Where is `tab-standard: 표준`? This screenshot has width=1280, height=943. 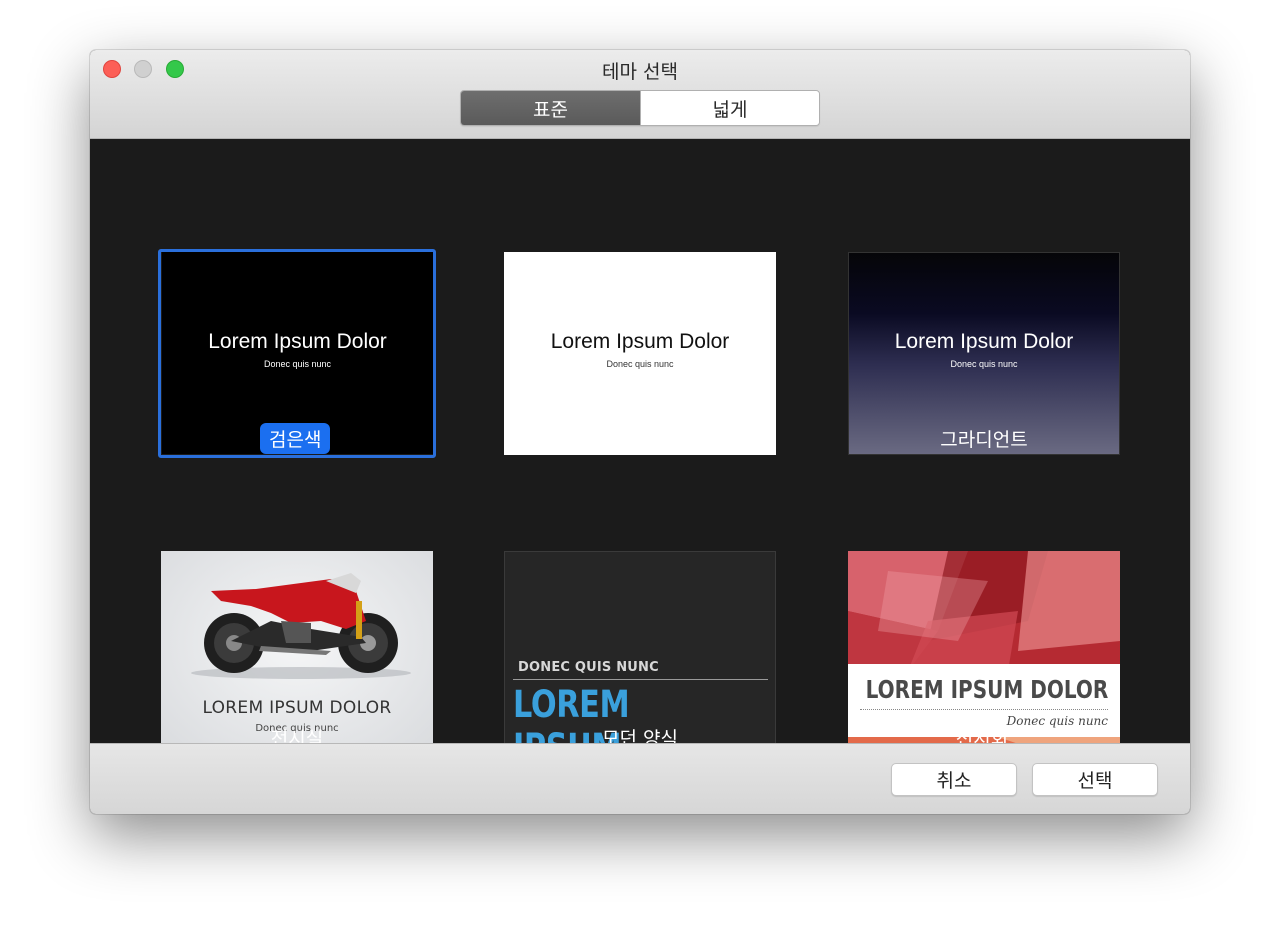
tab-standard: 표준 is located at coordinates (550, 108).